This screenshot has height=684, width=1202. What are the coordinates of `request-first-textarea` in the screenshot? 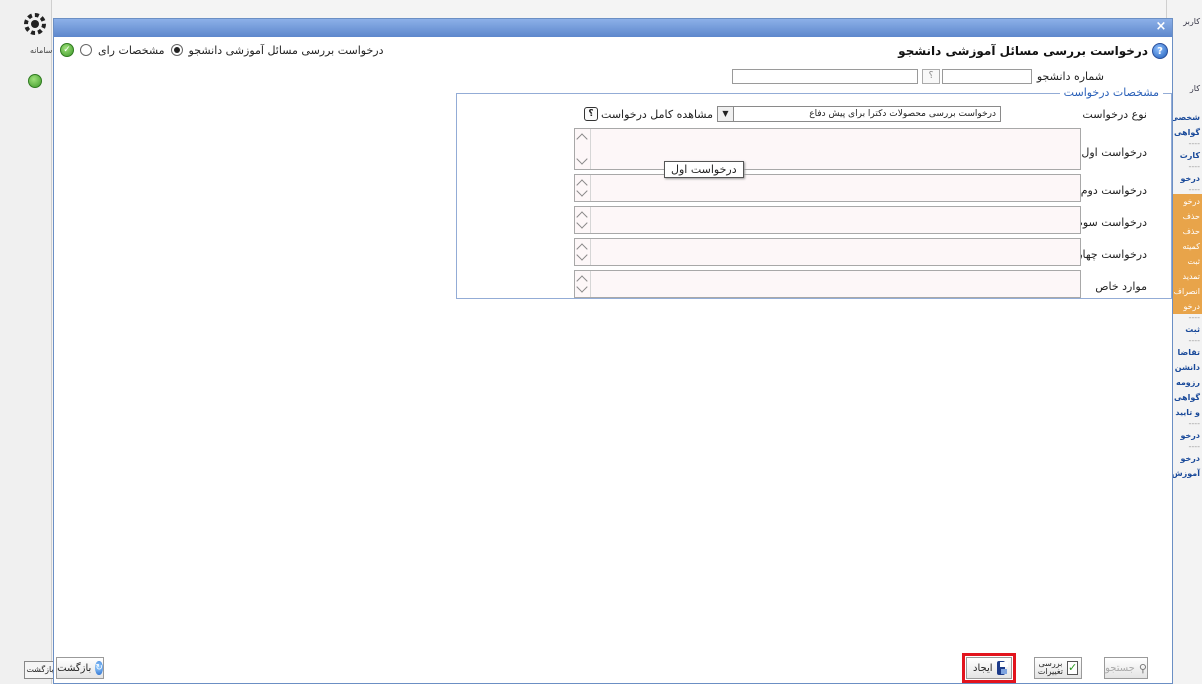 It's located at (827, 149).